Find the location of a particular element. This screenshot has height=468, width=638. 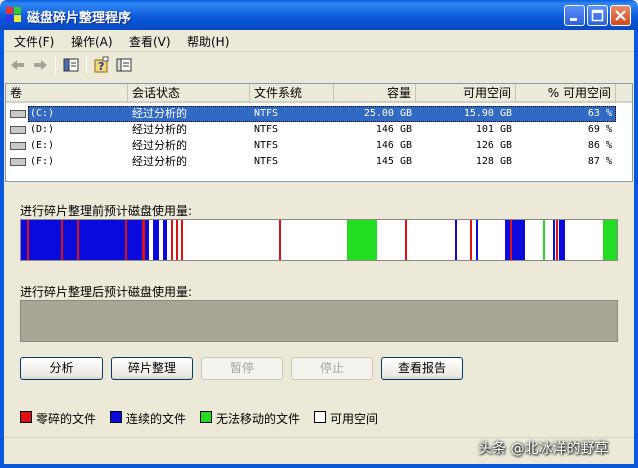

close-icon is located at coordinates (620, 15).